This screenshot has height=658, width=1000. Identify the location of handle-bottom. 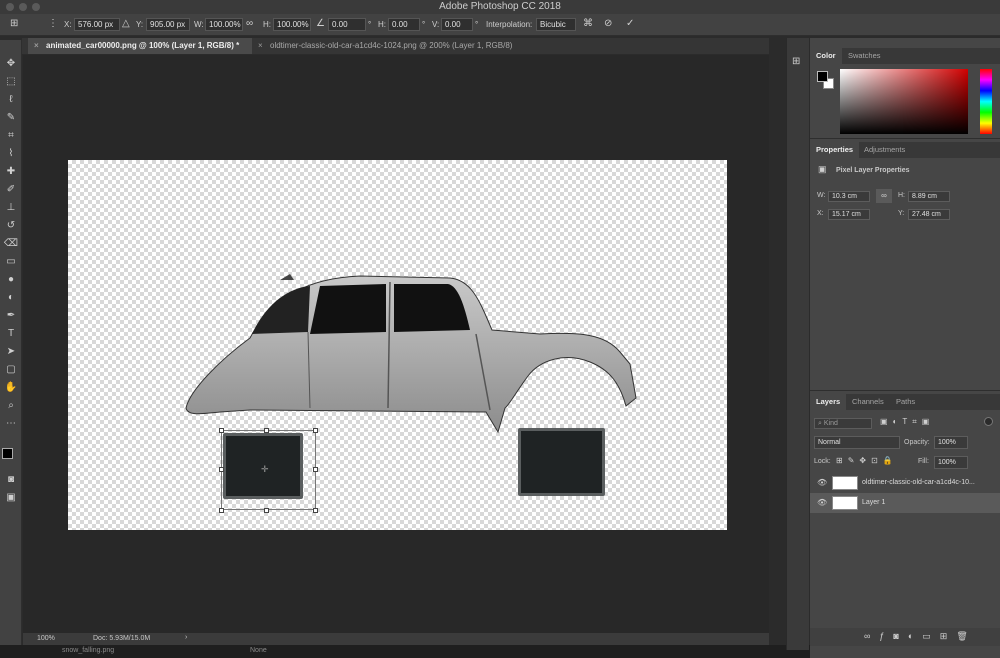
(266, 510).